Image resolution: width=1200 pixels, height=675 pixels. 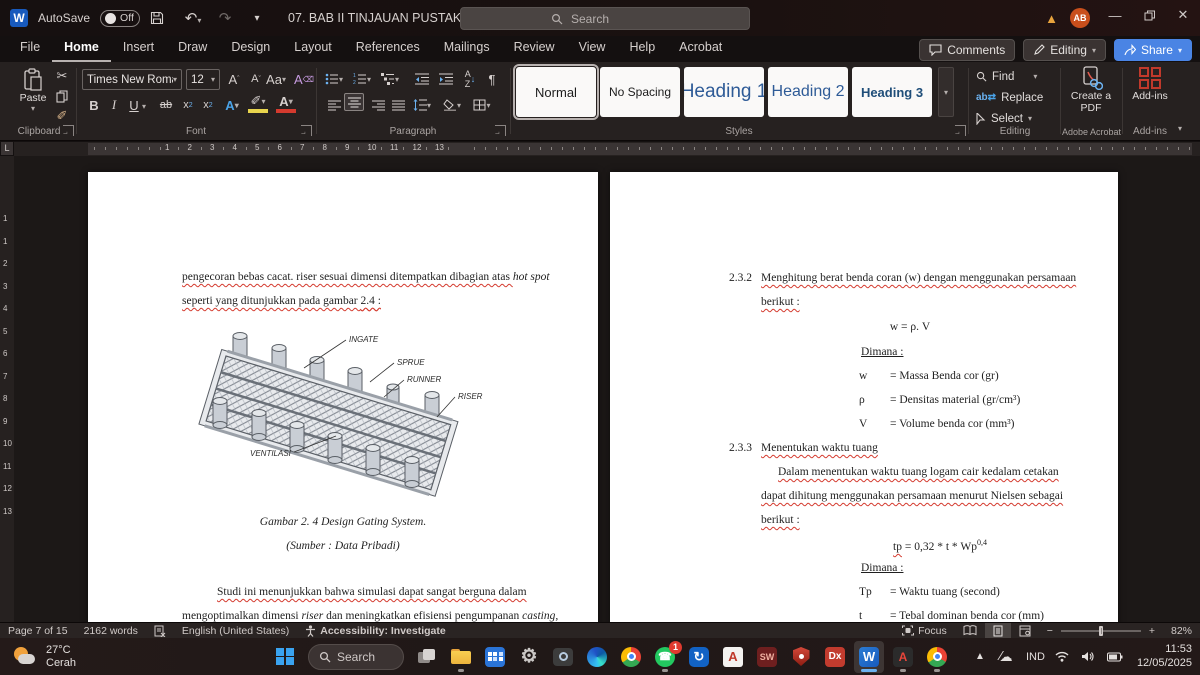 What do you see at coordinates (767, 657) in the screenshot?
I see `taskbar-app-solidworks: SW` at bounding box center [767, 657].